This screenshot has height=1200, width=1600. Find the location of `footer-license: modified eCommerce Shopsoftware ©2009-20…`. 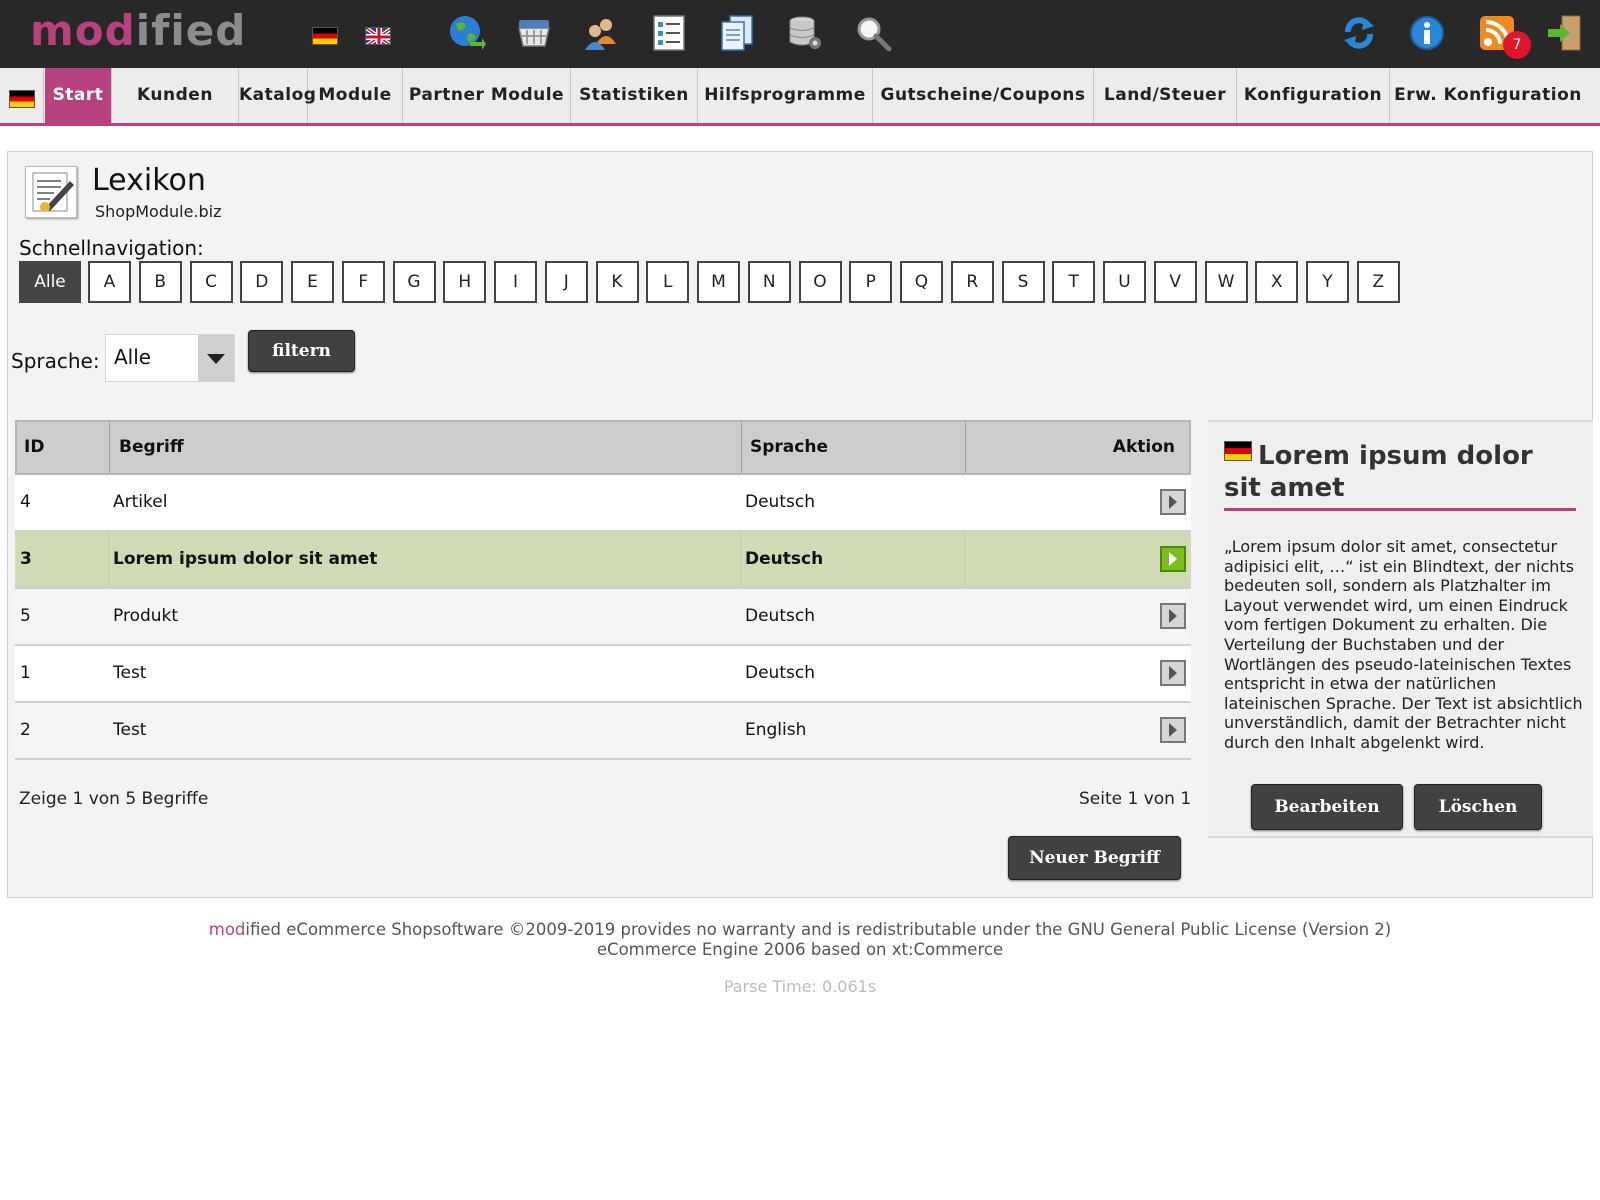

footer-license: modified eCommerce Shopsoftware ©2009-20… is located at coordinates (800, 929).